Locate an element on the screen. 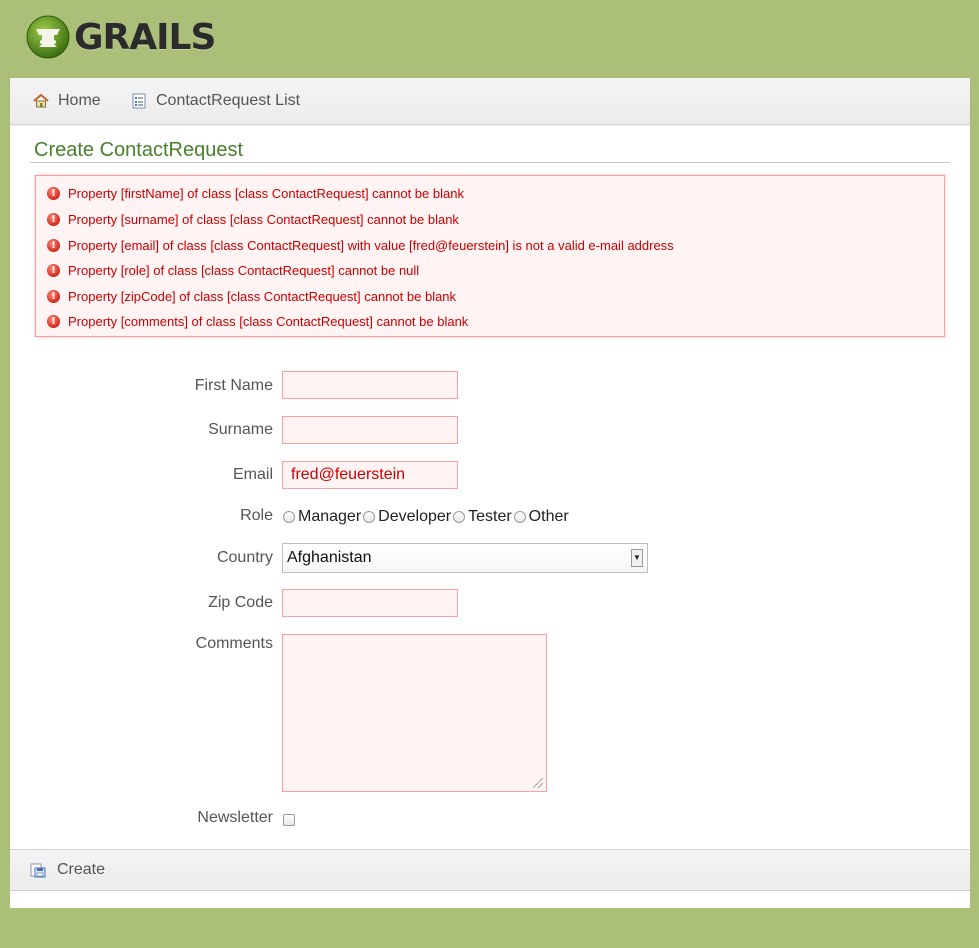 The image size is (979, 948). nav-list-link: ContactRequest List is located at coordinates (215, 101).